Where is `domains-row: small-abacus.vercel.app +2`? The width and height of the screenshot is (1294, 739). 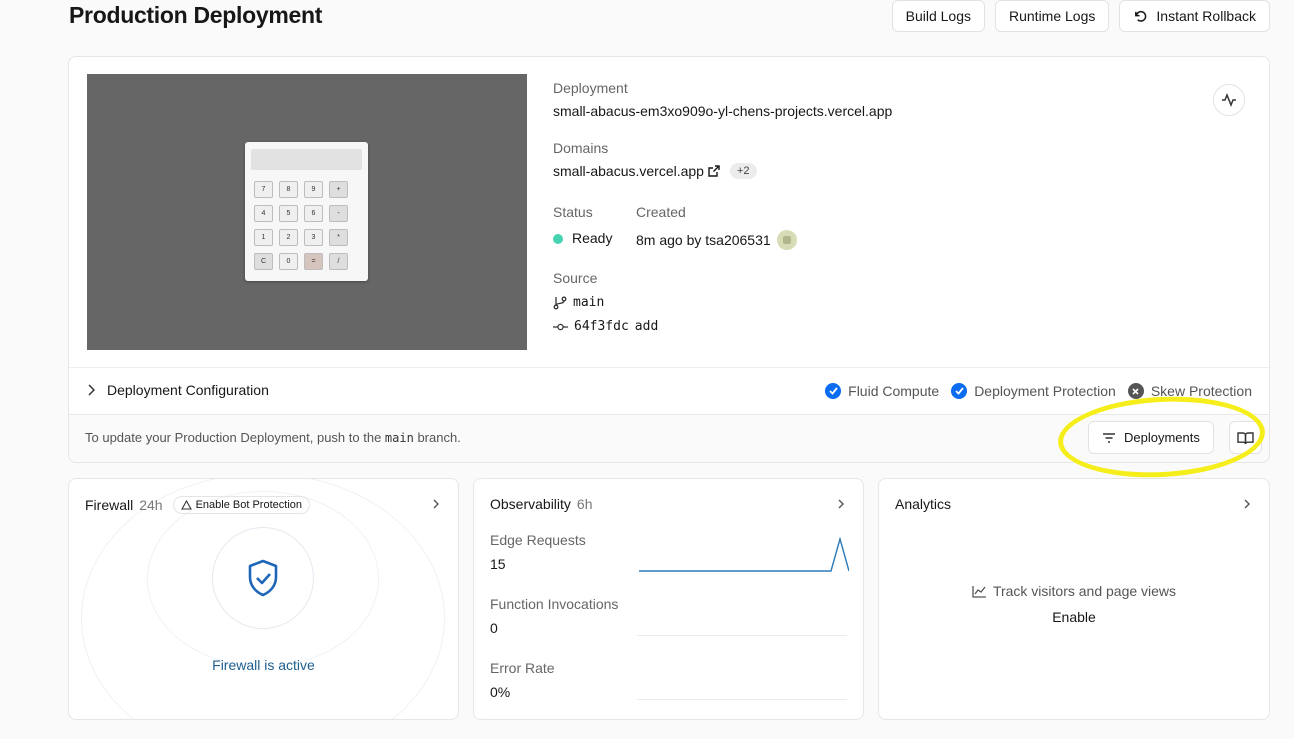
domains-row: small-abacus.vercel.app +2 is located at coordinates (655, 171).